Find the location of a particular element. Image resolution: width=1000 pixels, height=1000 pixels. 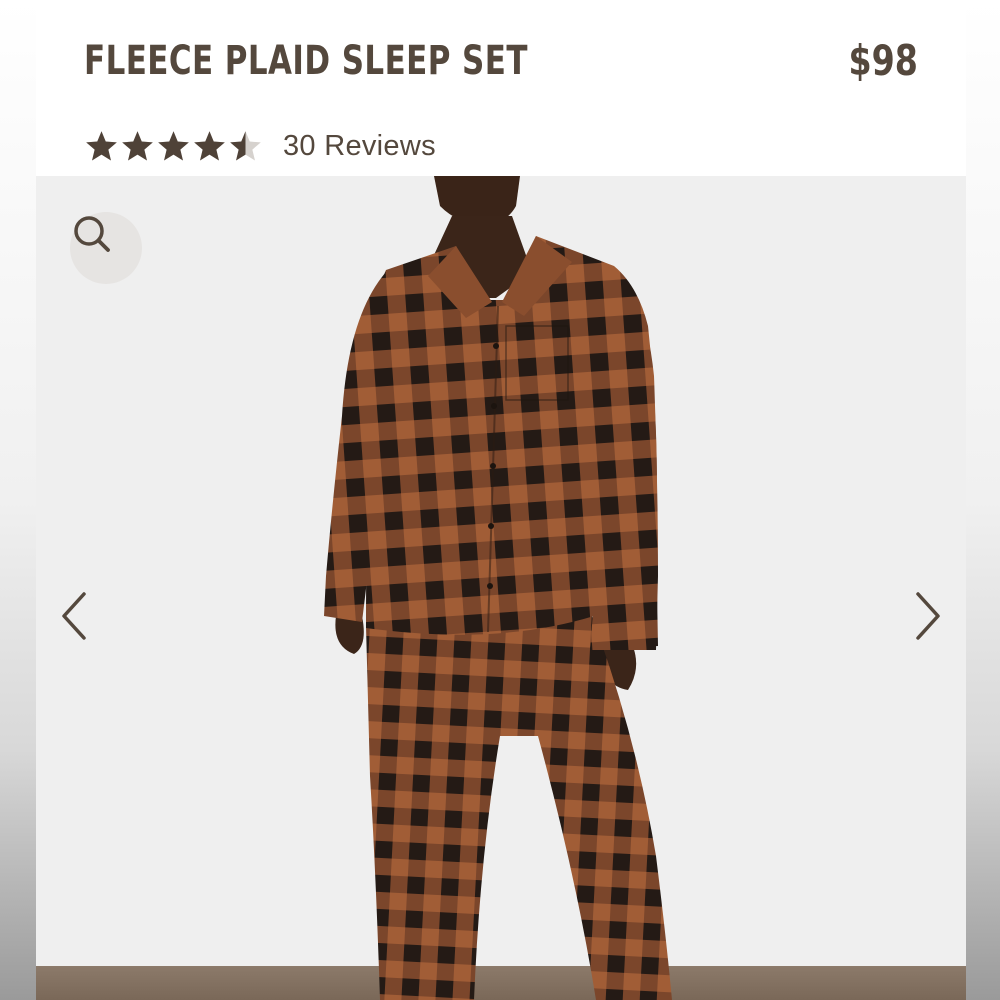

rating-row: 30 Reviews is located at coordinates (260, 146).